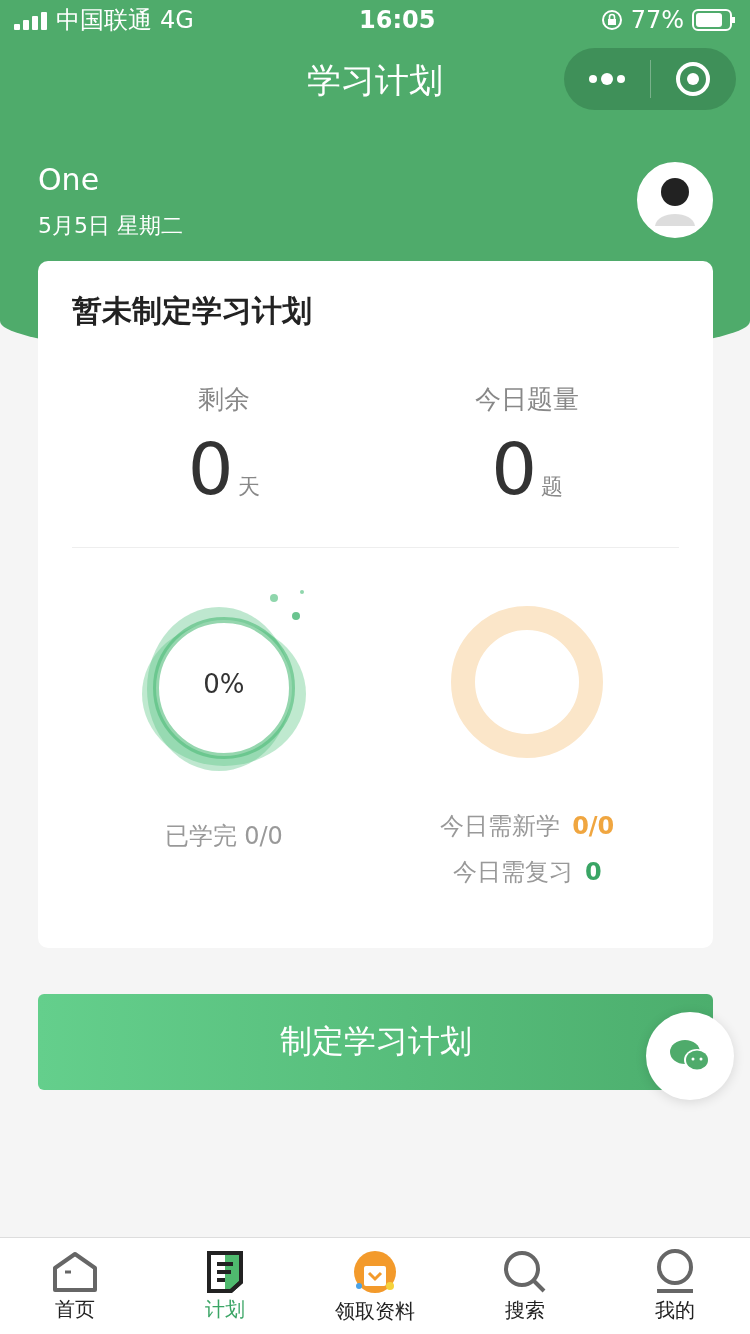 The image size is (750, 1334). I want to click on progress-percent: 0%, so click(224, 684).